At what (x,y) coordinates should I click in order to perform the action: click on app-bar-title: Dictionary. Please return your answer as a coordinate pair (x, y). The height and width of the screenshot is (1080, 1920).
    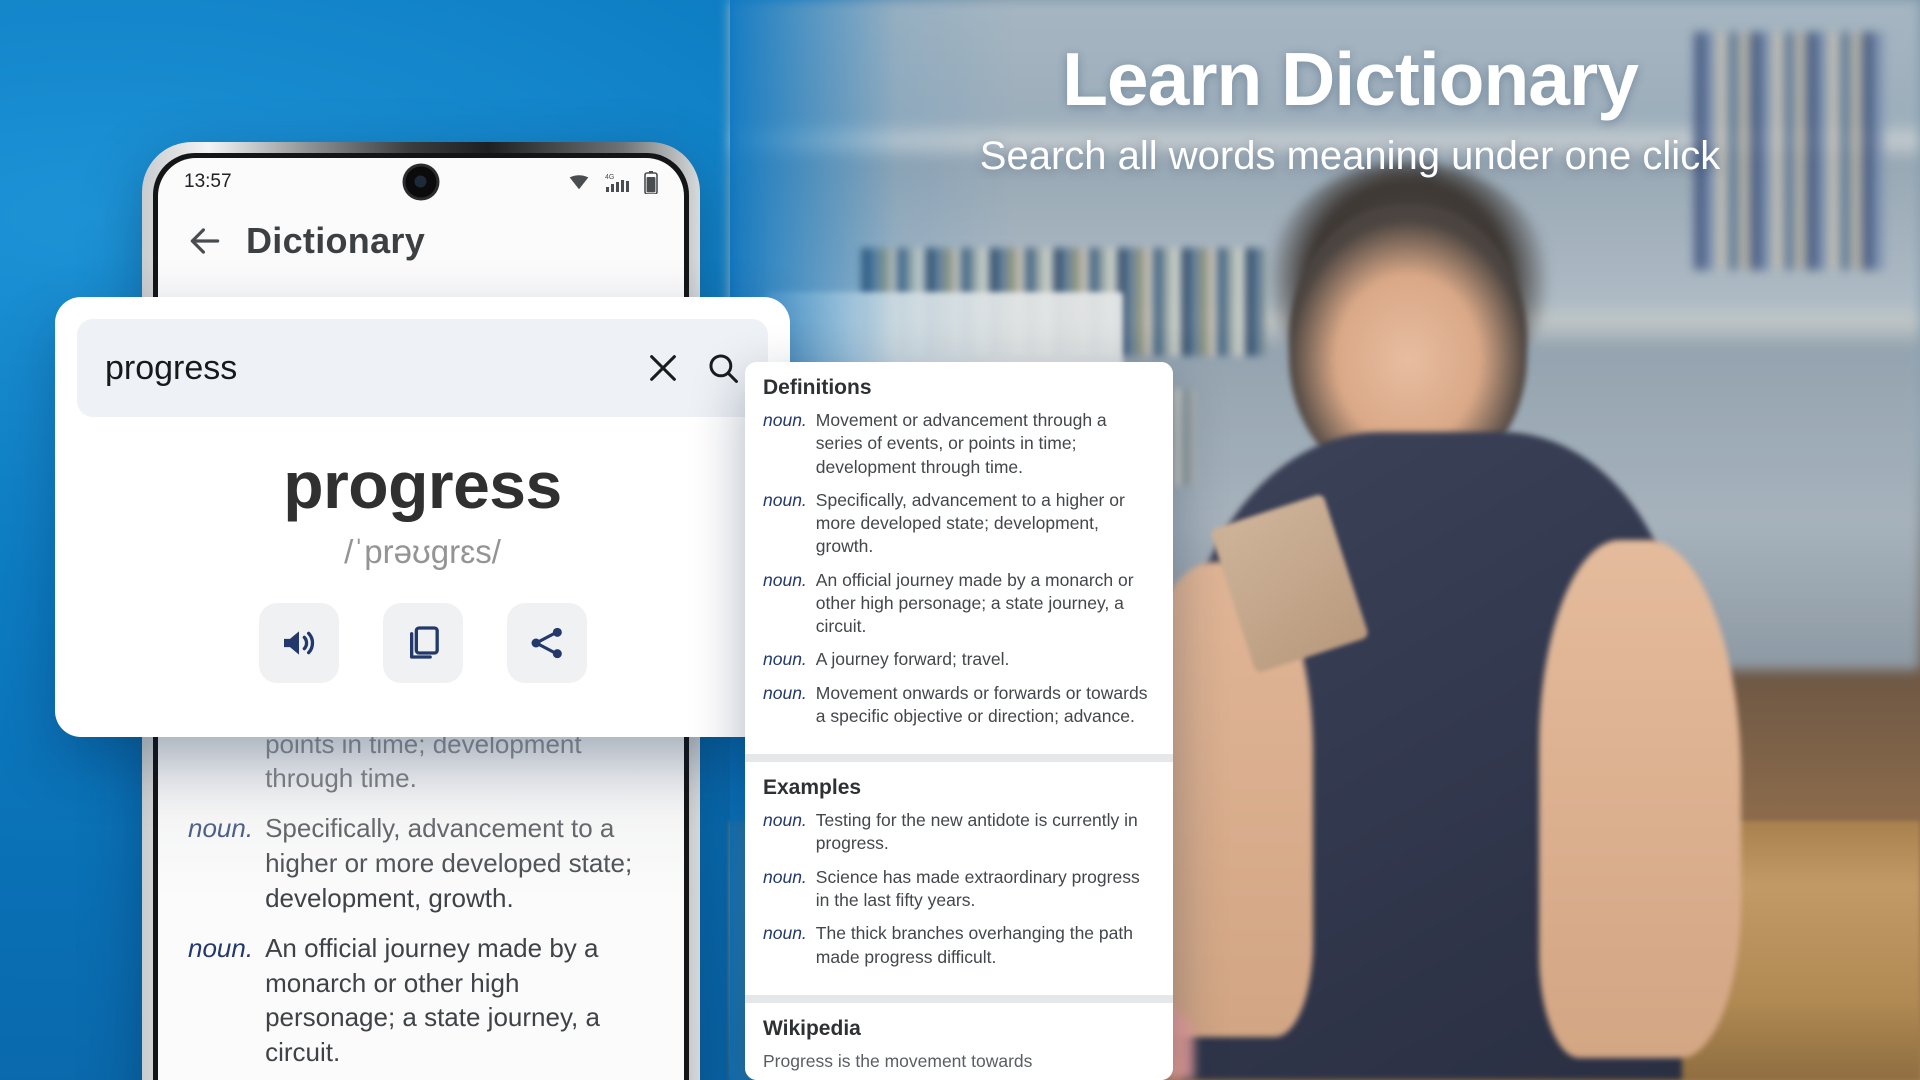
    Looking at the image, I should click on (336, 240).